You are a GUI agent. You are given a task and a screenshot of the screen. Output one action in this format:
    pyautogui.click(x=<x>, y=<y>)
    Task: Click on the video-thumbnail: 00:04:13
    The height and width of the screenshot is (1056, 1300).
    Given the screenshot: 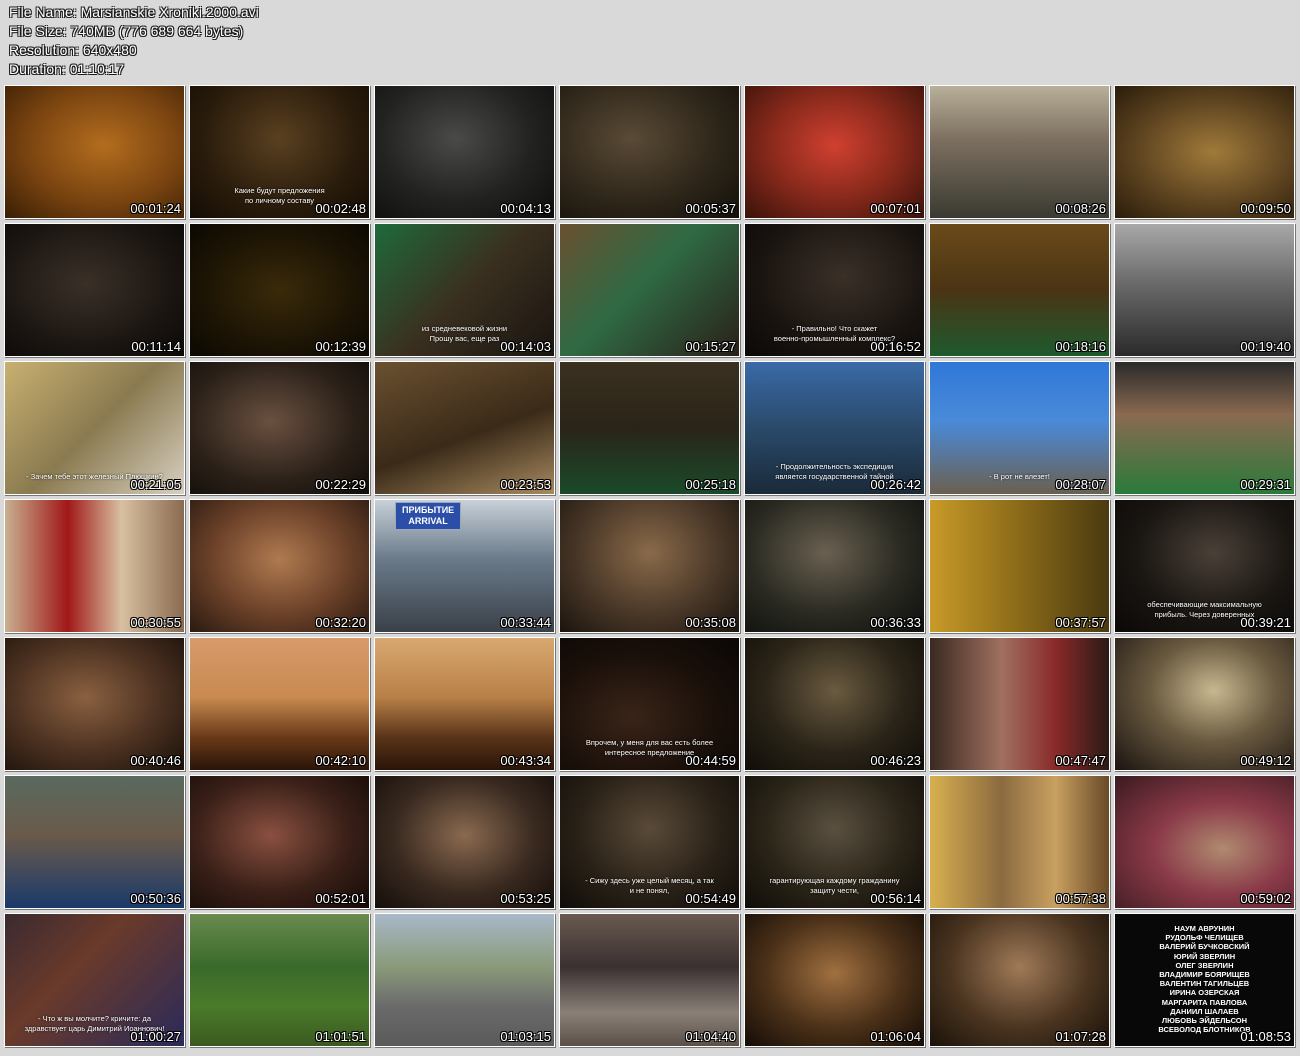 What is the action you would take?
    pyautogui.click(x=464, y=152)
    